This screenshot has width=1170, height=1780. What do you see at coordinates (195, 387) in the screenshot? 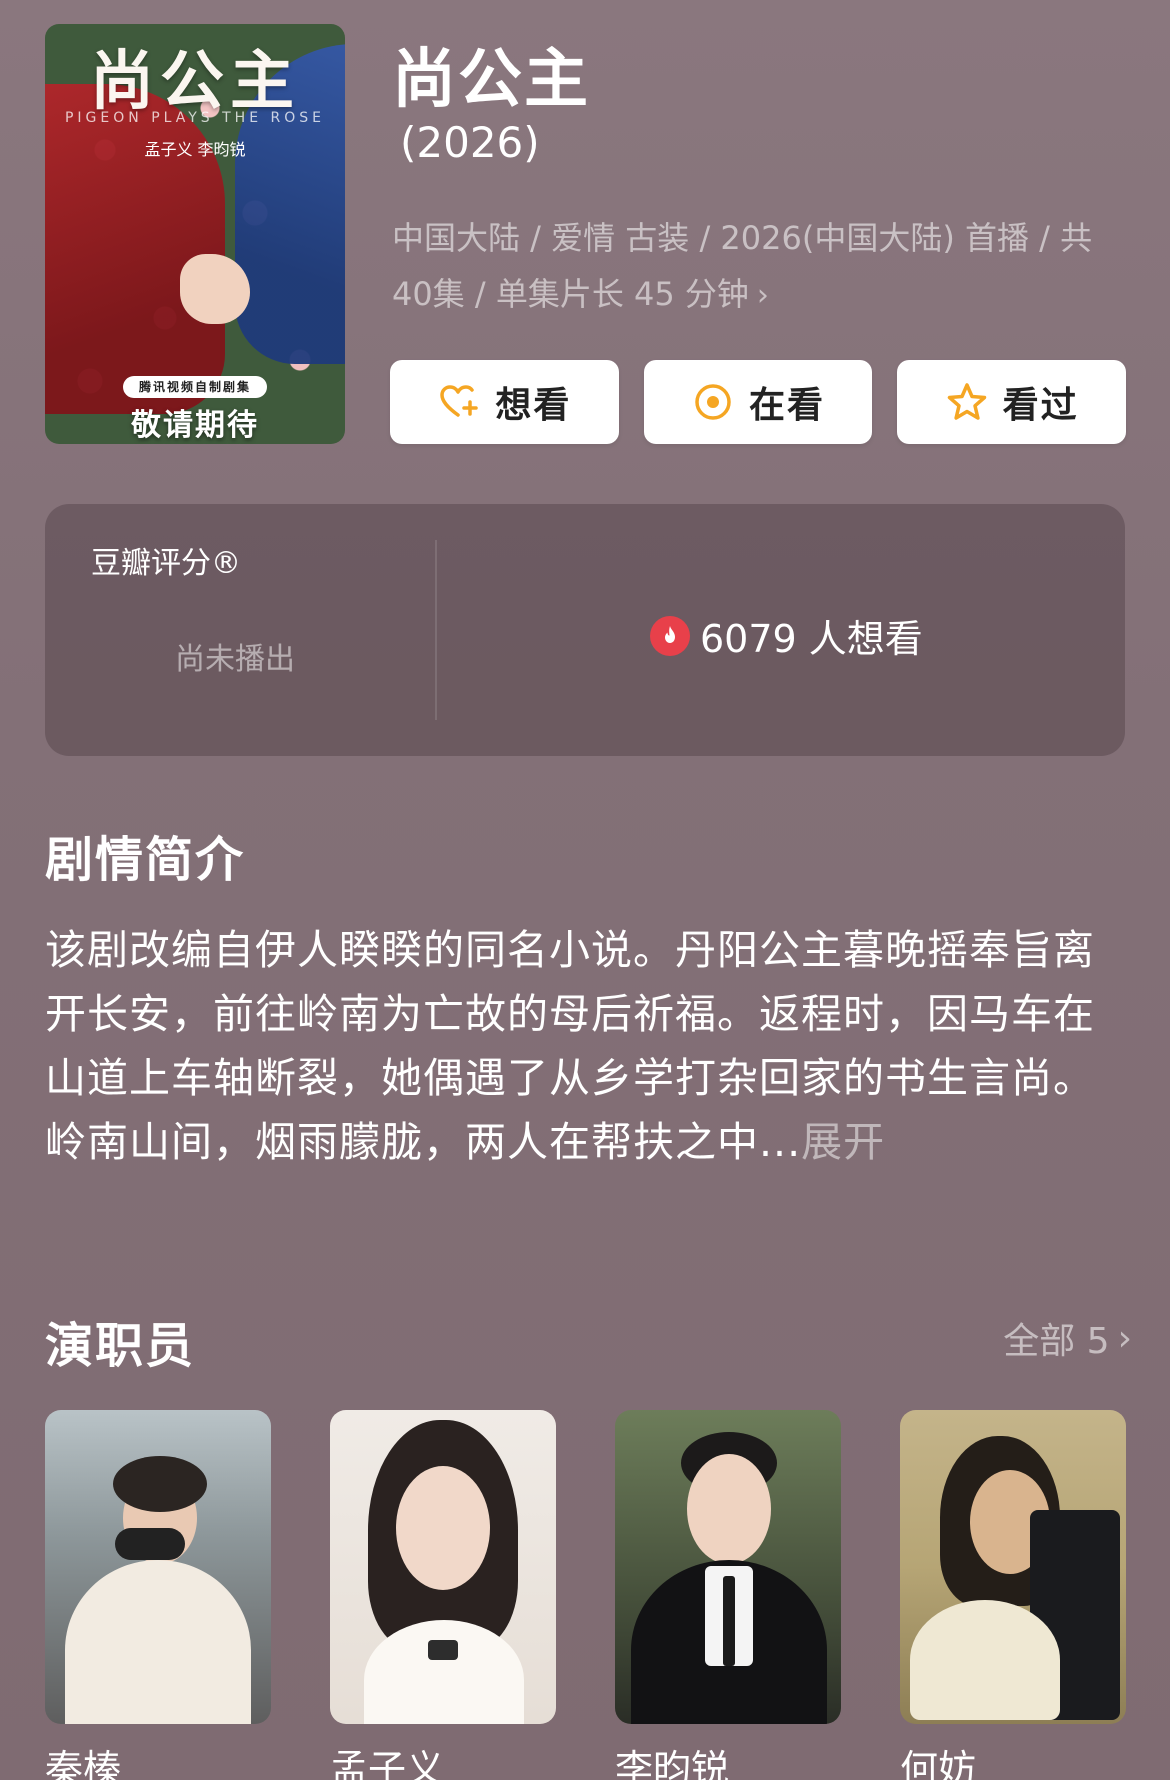
I see `poster-tag: 腾讯视频自制剧集` at bounding box center [195, 387].